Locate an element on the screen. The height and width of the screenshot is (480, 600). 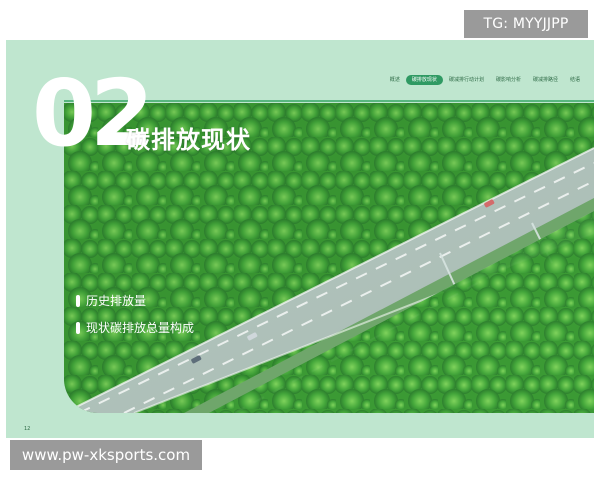
section-title: 碳排放现状 is located at coordinates (188, 140).